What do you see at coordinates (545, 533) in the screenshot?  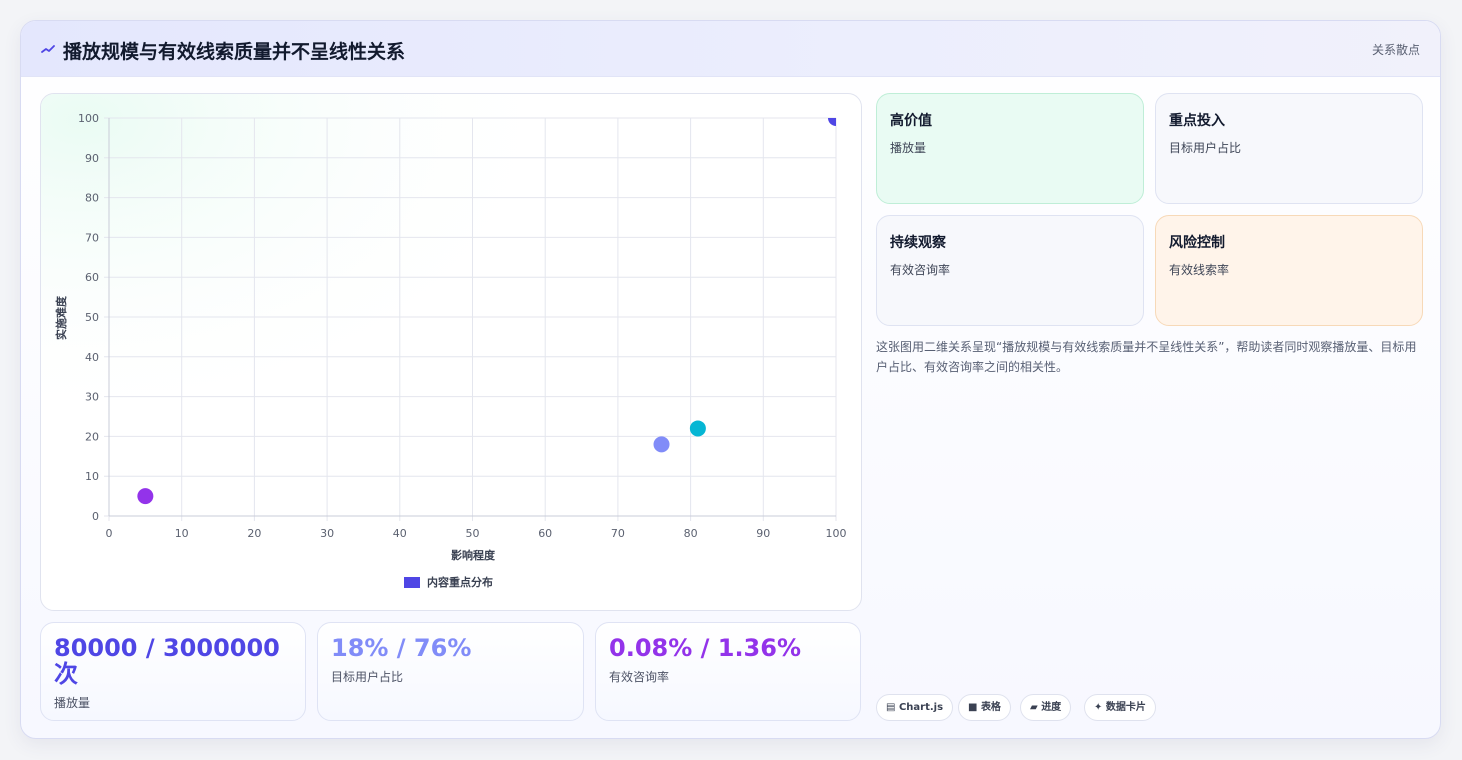 I see `x-tick-label: 60` at bounding box center [545, 533].